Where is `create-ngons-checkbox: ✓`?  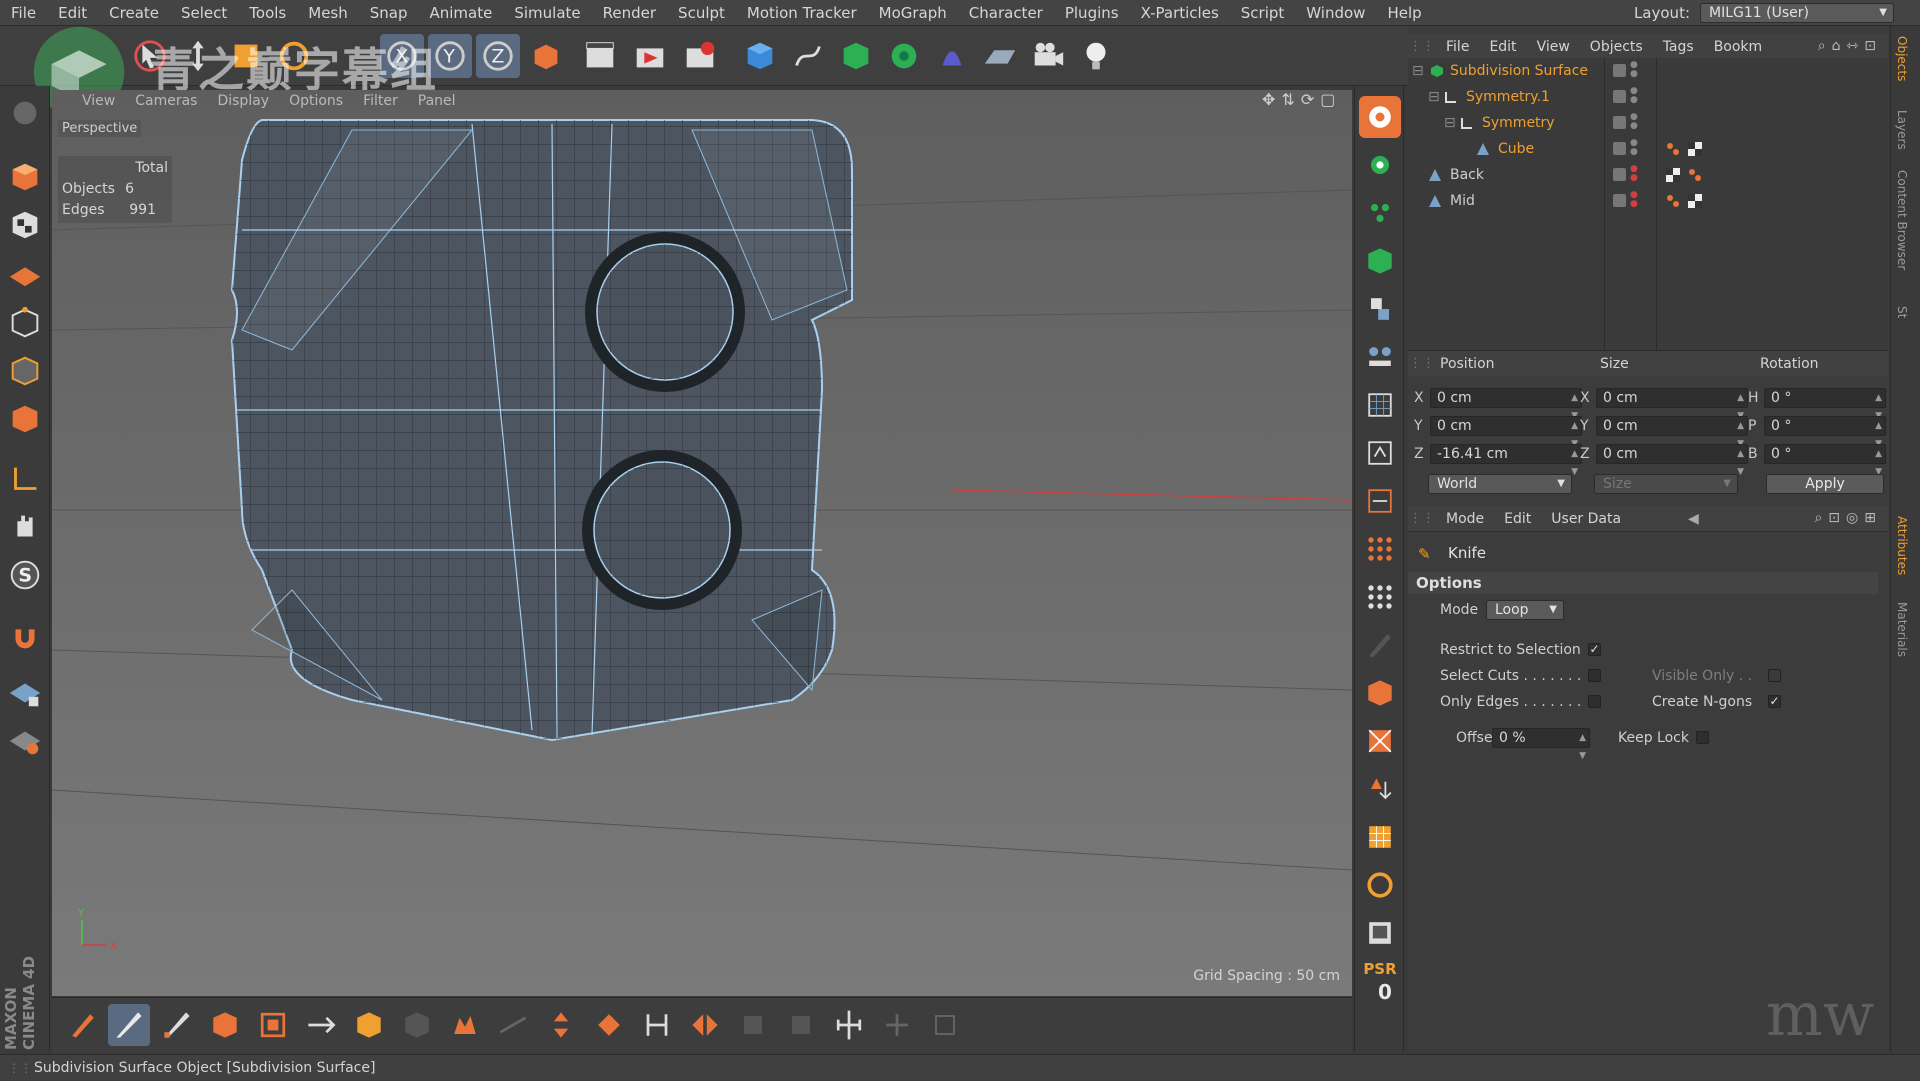 create-ngons-checkbox: ✓ is located at coordinates (1774, 701).